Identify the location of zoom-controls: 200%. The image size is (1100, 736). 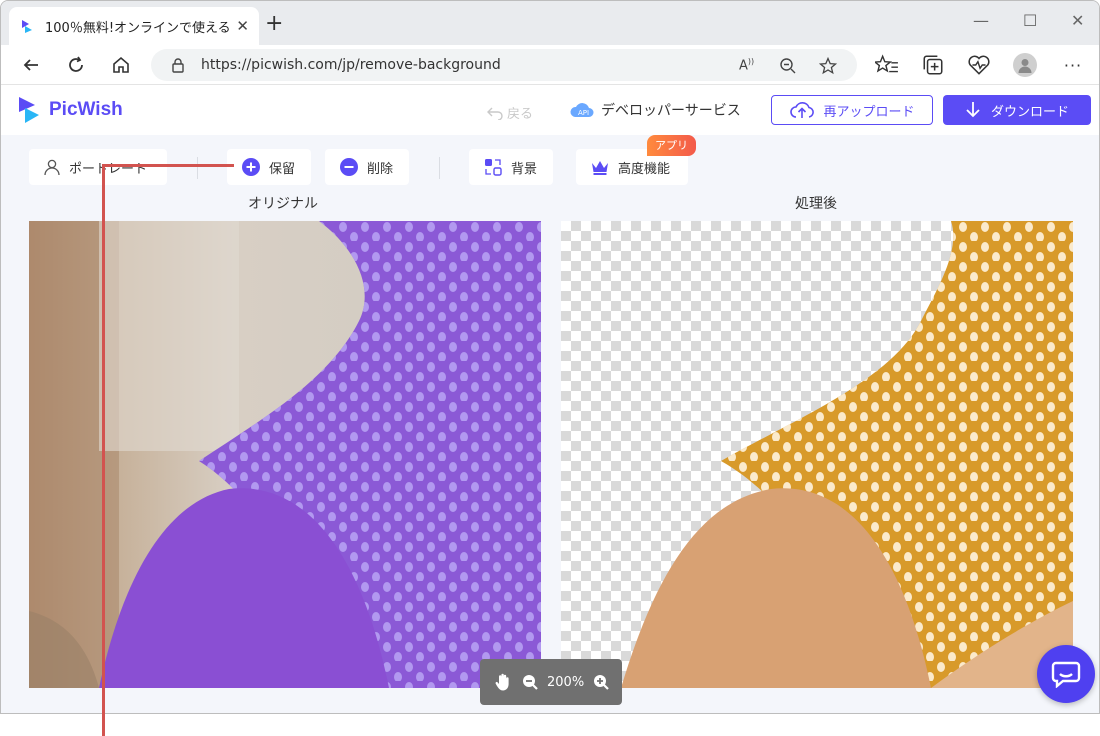
(551, 682).